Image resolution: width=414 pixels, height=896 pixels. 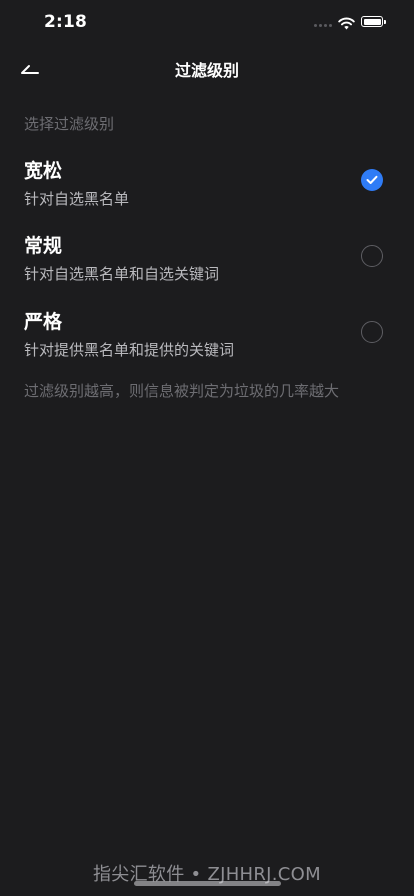 I want to click on option-normal: 常规 针对自选黑名单和自选关键词, so click(x=207, y=267).